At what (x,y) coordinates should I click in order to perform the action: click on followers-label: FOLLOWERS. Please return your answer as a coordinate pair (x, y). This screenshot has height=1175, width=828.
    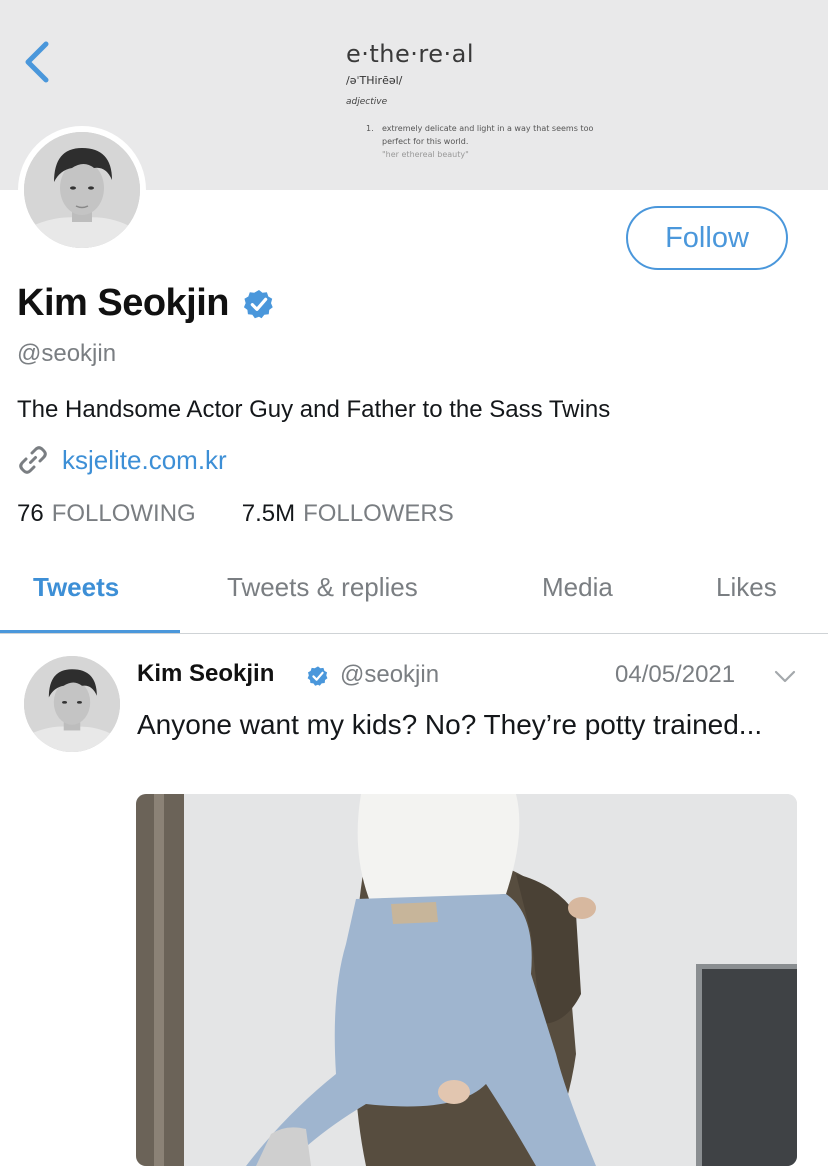
    Looking at the image, I should click on (378, 513).